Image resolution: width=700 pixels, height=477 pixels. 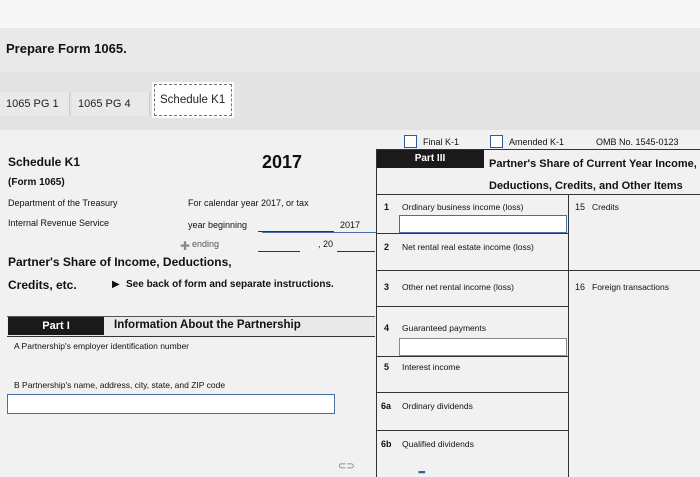 What do you see at coordinates (42, 285) in the screenshot?
I see `title-line2: Credits, etc.` at bounding box center [42, 285].